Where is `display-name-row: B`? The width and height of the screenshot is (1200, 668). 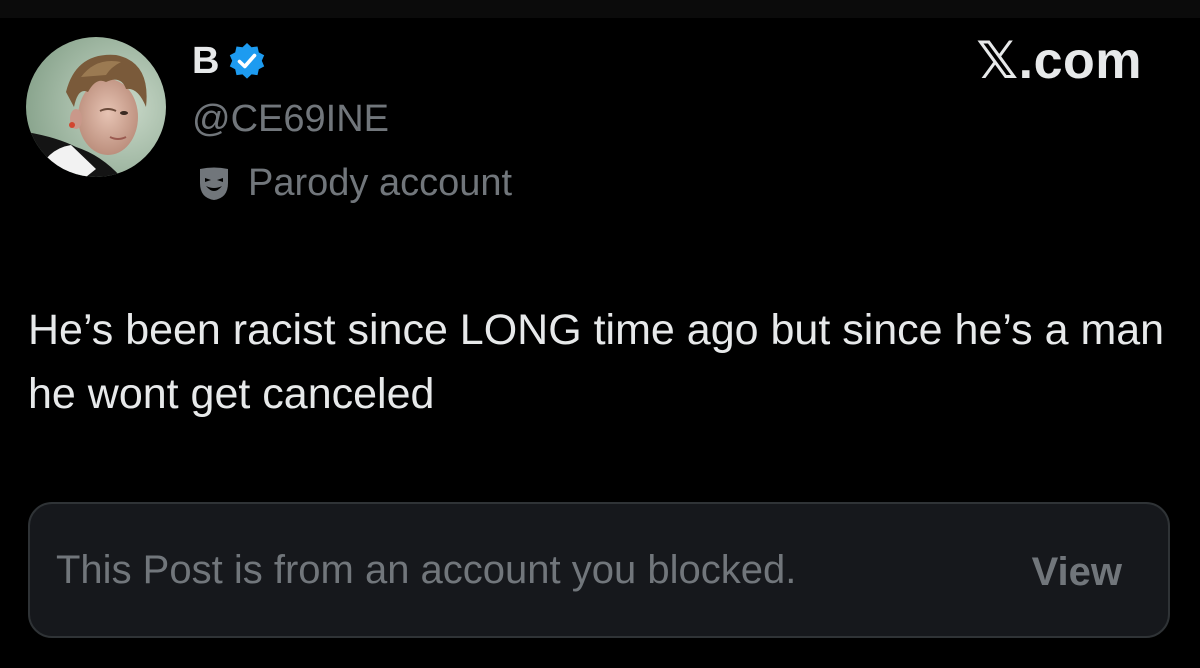
display-name-row: B is located at coordinates (229, 61).